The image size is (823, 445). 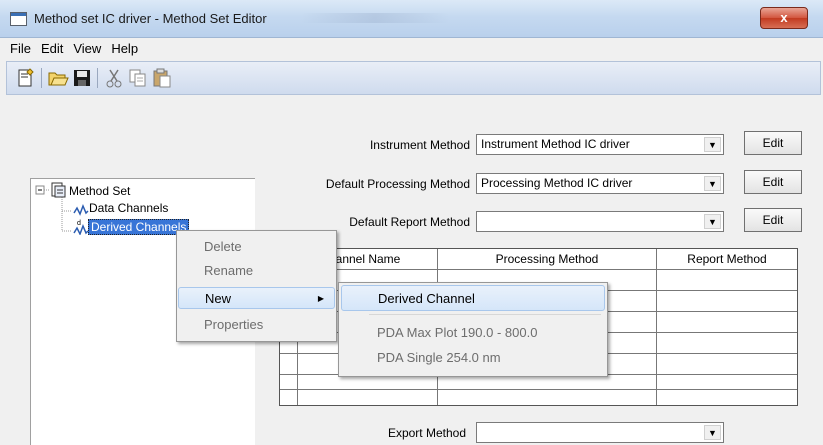 I want to click on grid-header-processing-method: Processing Method, so click(x=547, y=259).